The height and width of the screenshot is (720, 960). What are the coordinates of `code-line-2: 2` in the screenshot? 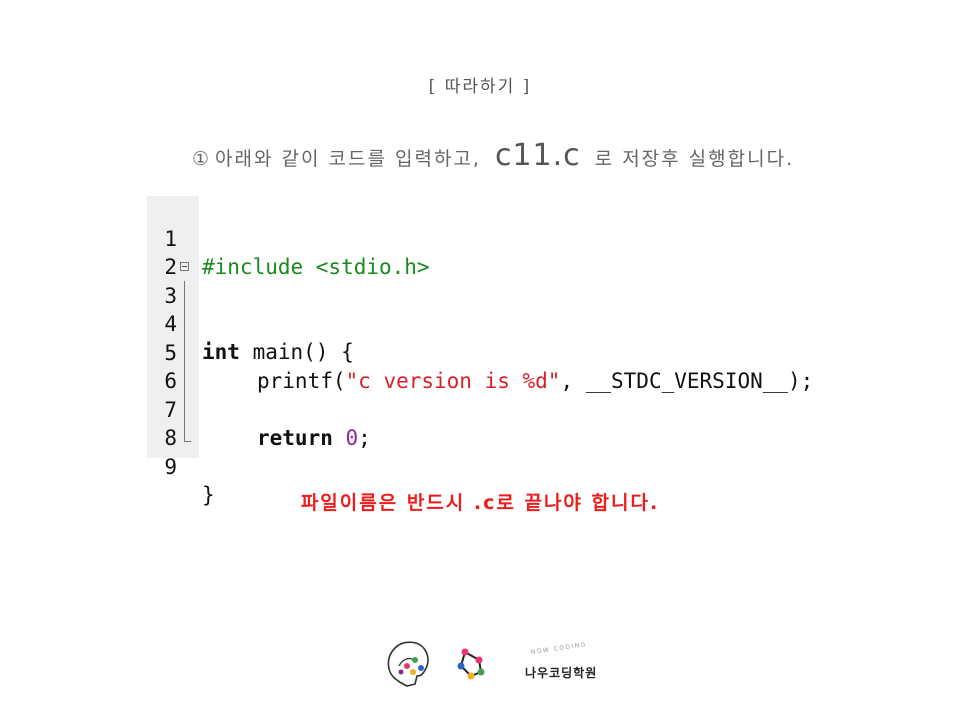 It's located at (517, 252).